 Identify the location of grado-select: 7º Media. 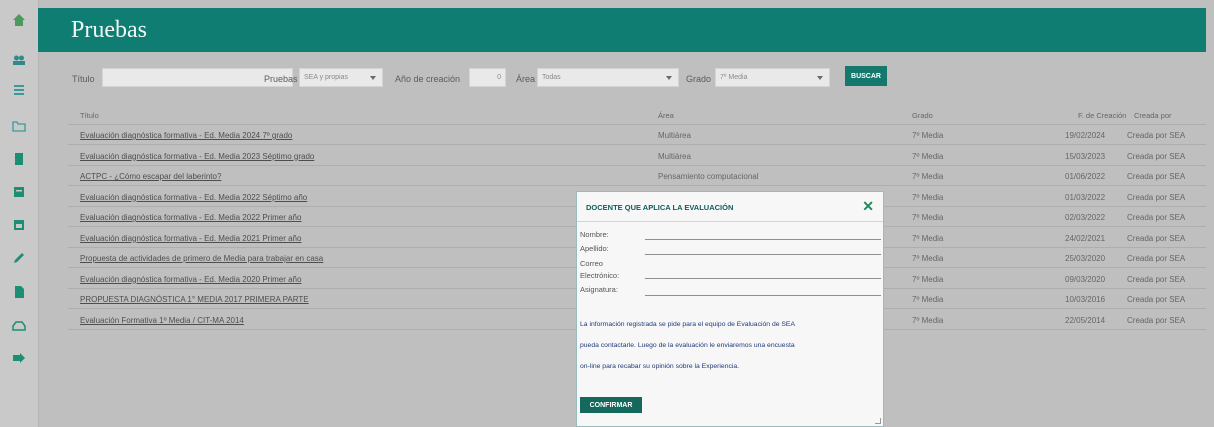
(772, 77).